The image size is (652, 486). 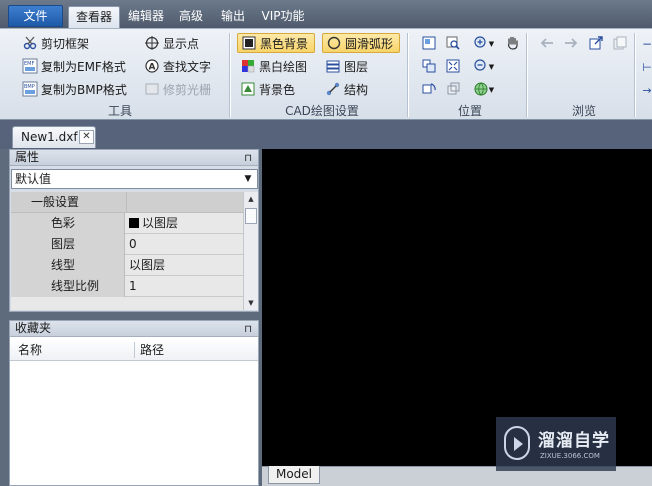 I want to click on favorites-title-bar: 收藏夹 ⊓, so click(x=134, y=329).